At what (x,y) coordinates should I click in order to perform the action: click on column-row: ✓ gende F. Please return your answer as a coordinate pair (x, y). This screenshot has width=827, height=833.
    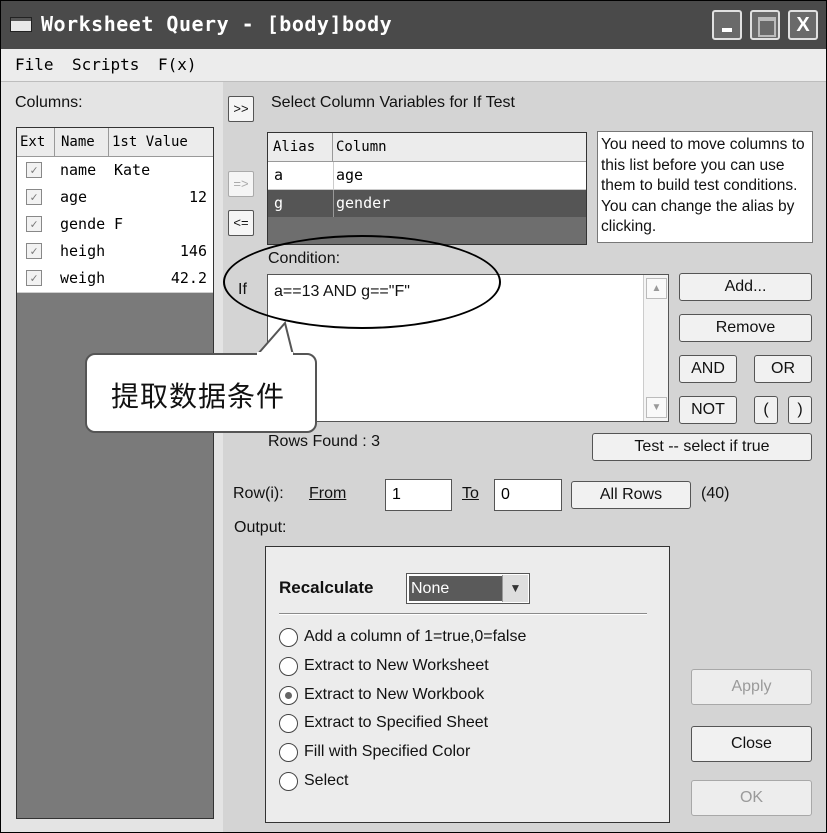
    Looking at the image, I should click on (115, 225).